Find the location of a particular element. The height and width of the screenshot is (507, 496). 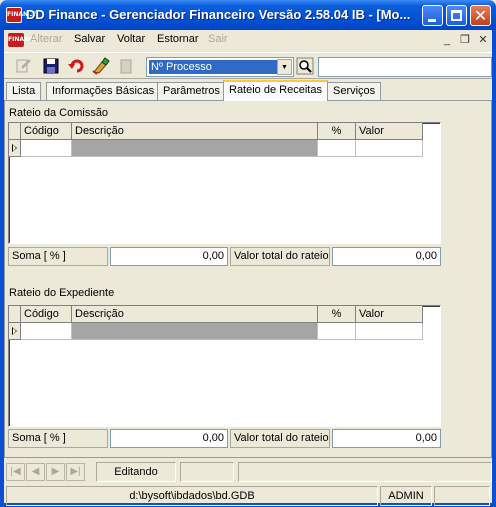

prior-record-icon: ◀ is located at coordinates (35, 472).